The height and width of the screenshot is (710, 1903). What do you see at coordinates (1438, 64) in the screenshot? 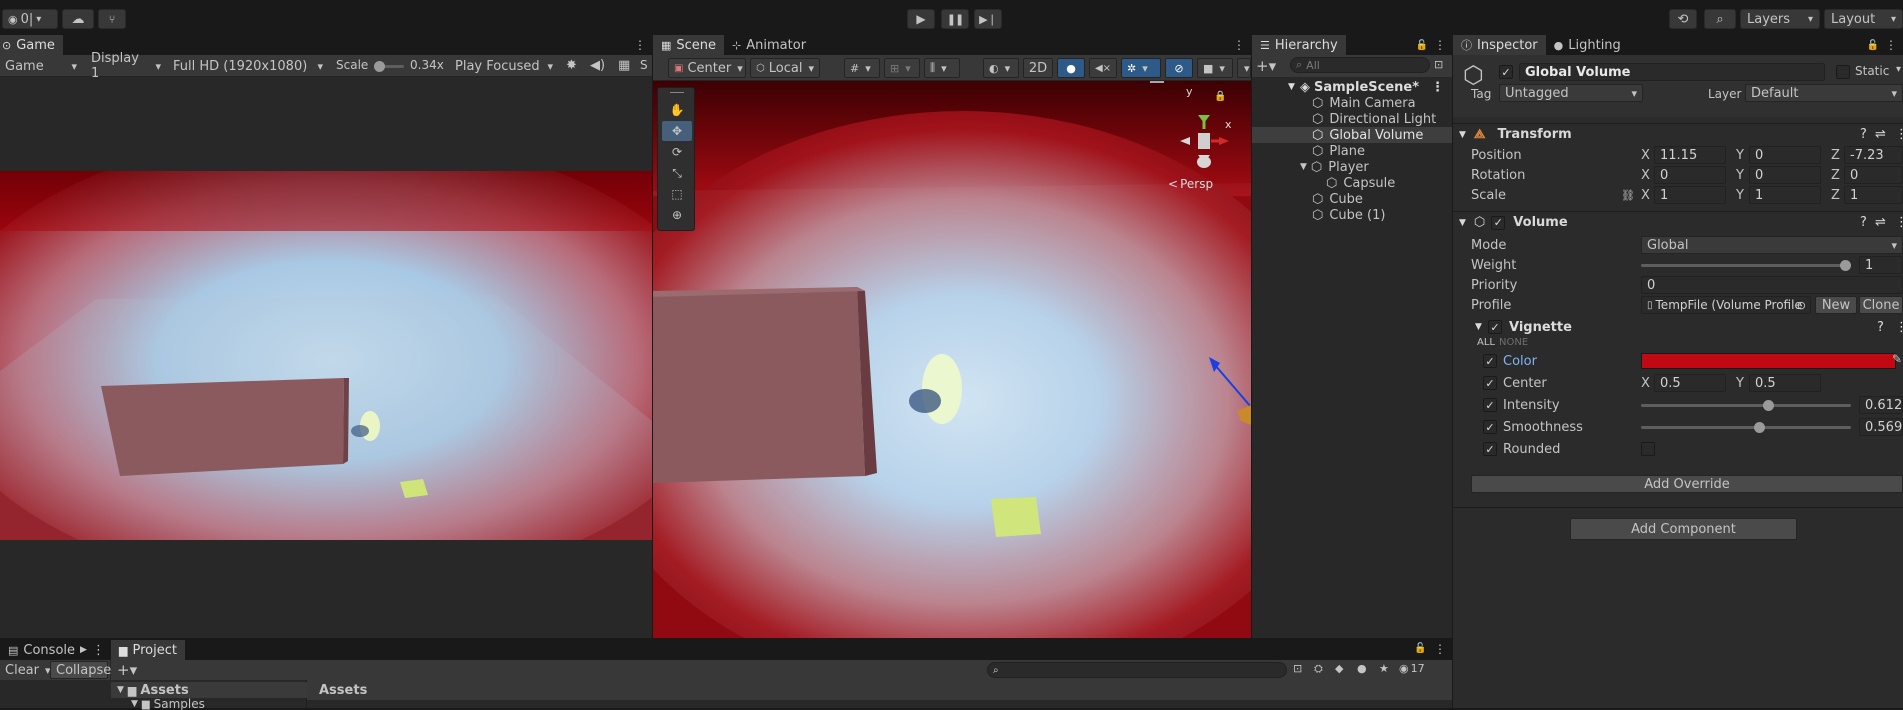
I see `filter-icon: ⊡` at bounding box center [1438, 64].